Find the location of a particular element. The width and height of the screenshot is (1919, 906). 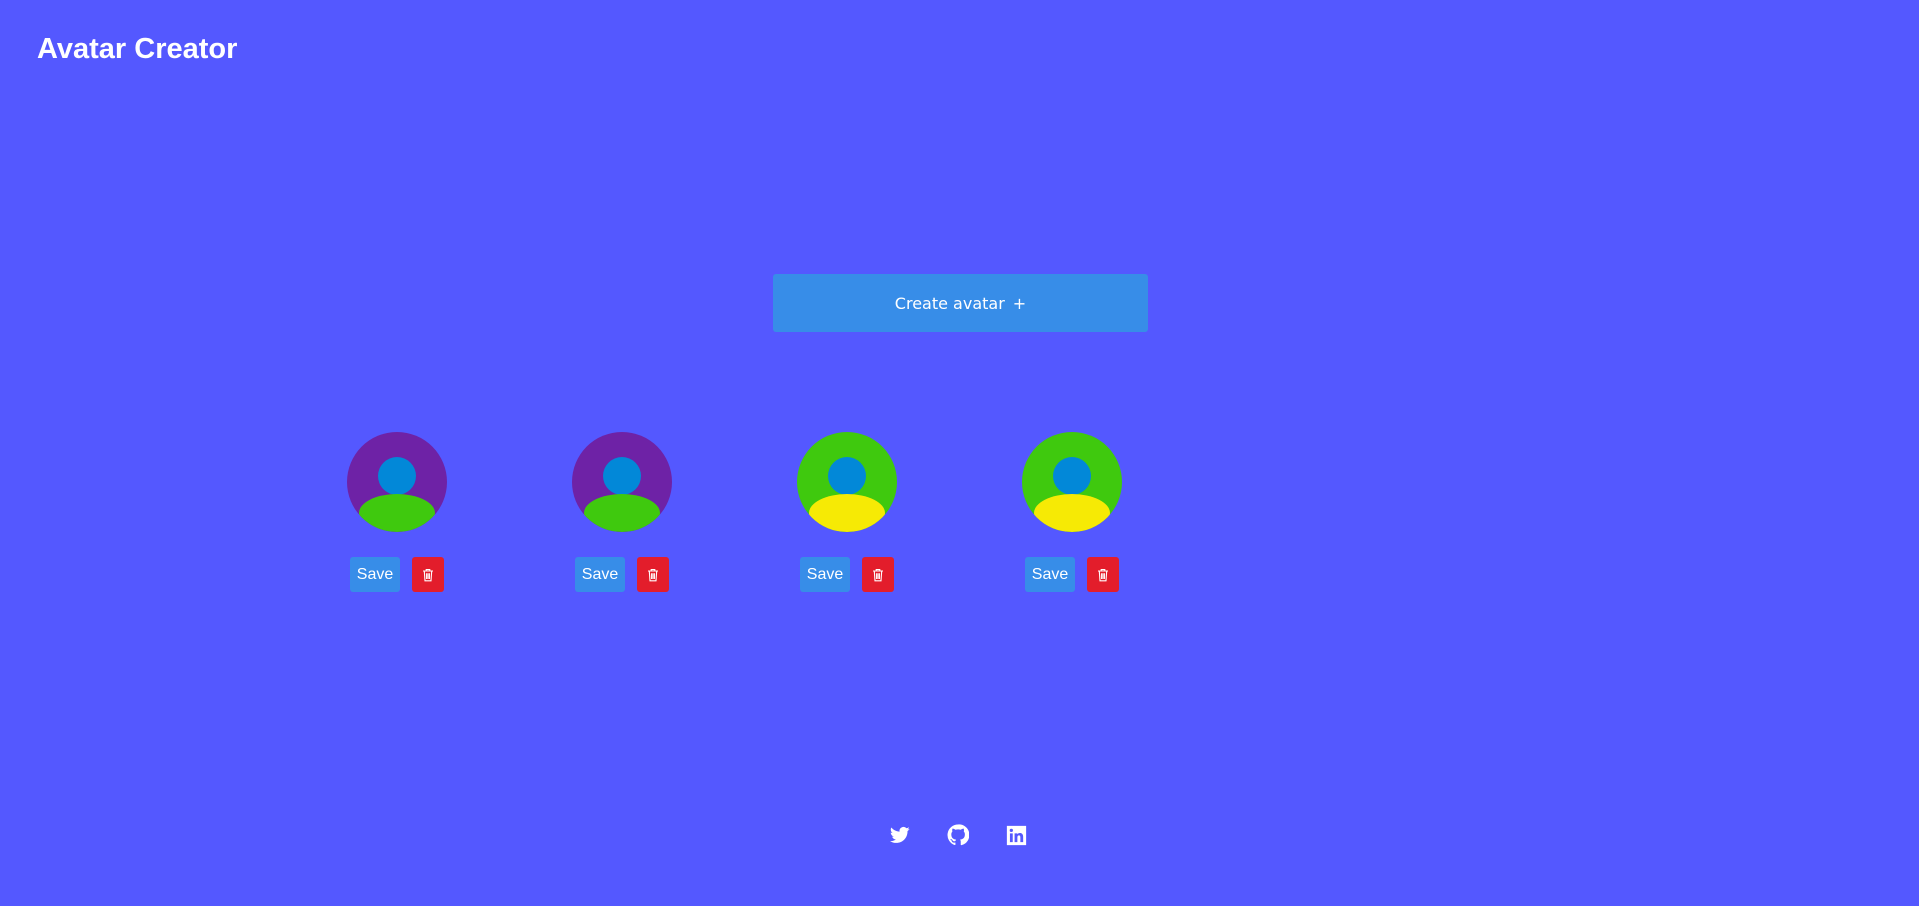

create-avatar-button: Create avatar + is located at coordinates (960, 303).